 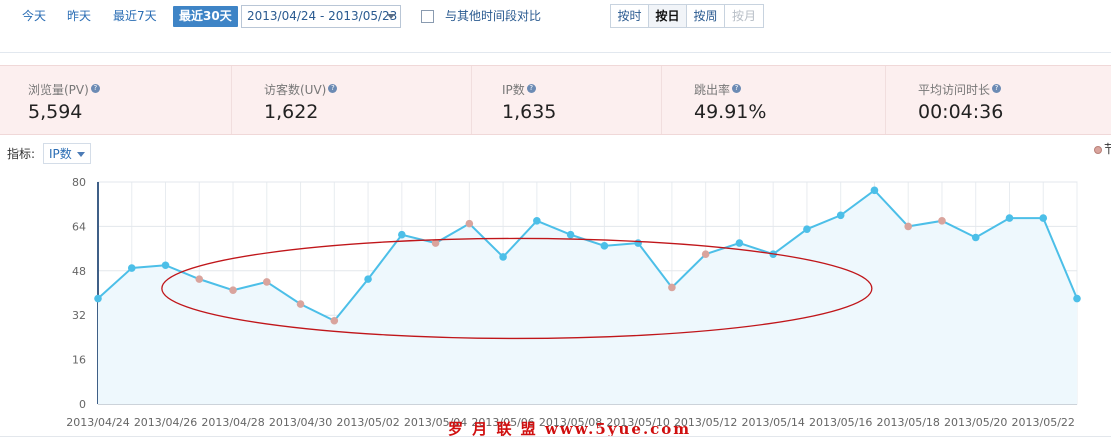 What do you see at coordinates (21, 154) in the screenshot?
I see `indicator-label: 指标:` at bounding box center [21, 154].